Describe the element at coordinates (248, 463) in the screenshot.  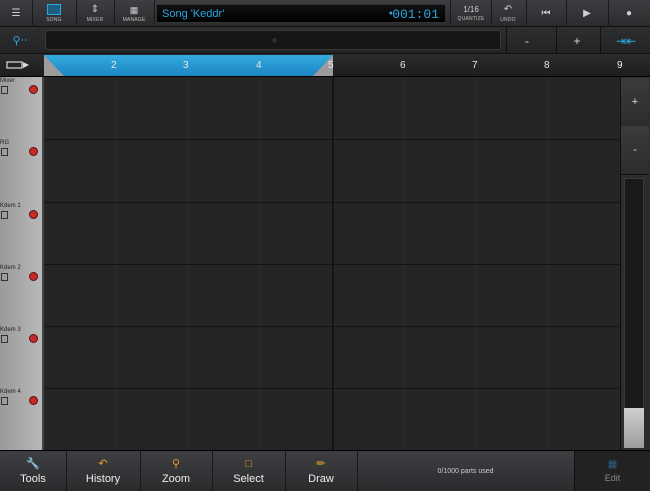
I see `select-icon: □` at that location.